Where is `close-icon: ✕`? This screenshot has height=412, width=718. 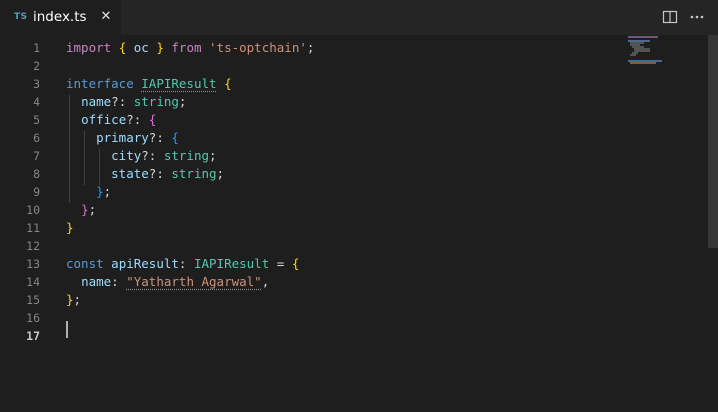
close-icon: ✕ is located at coordinates (106, 17).